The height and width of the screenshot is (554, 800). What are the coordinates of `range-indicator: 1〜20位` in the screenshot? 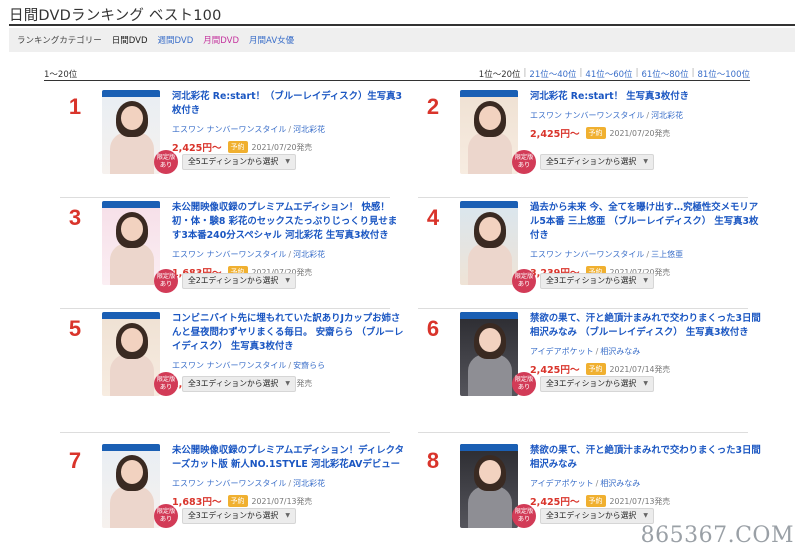 It's located at (61, 75).